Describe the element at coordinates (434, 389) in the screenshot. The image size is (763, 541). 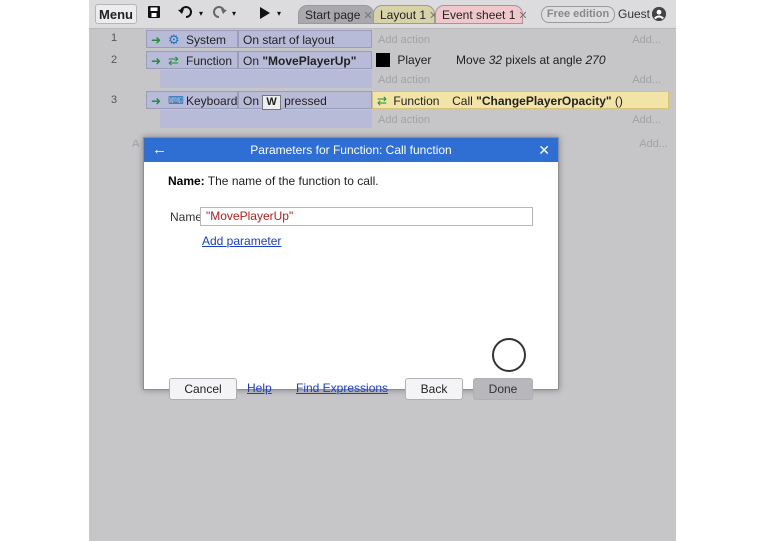
I see `back-button: Back` at that location.